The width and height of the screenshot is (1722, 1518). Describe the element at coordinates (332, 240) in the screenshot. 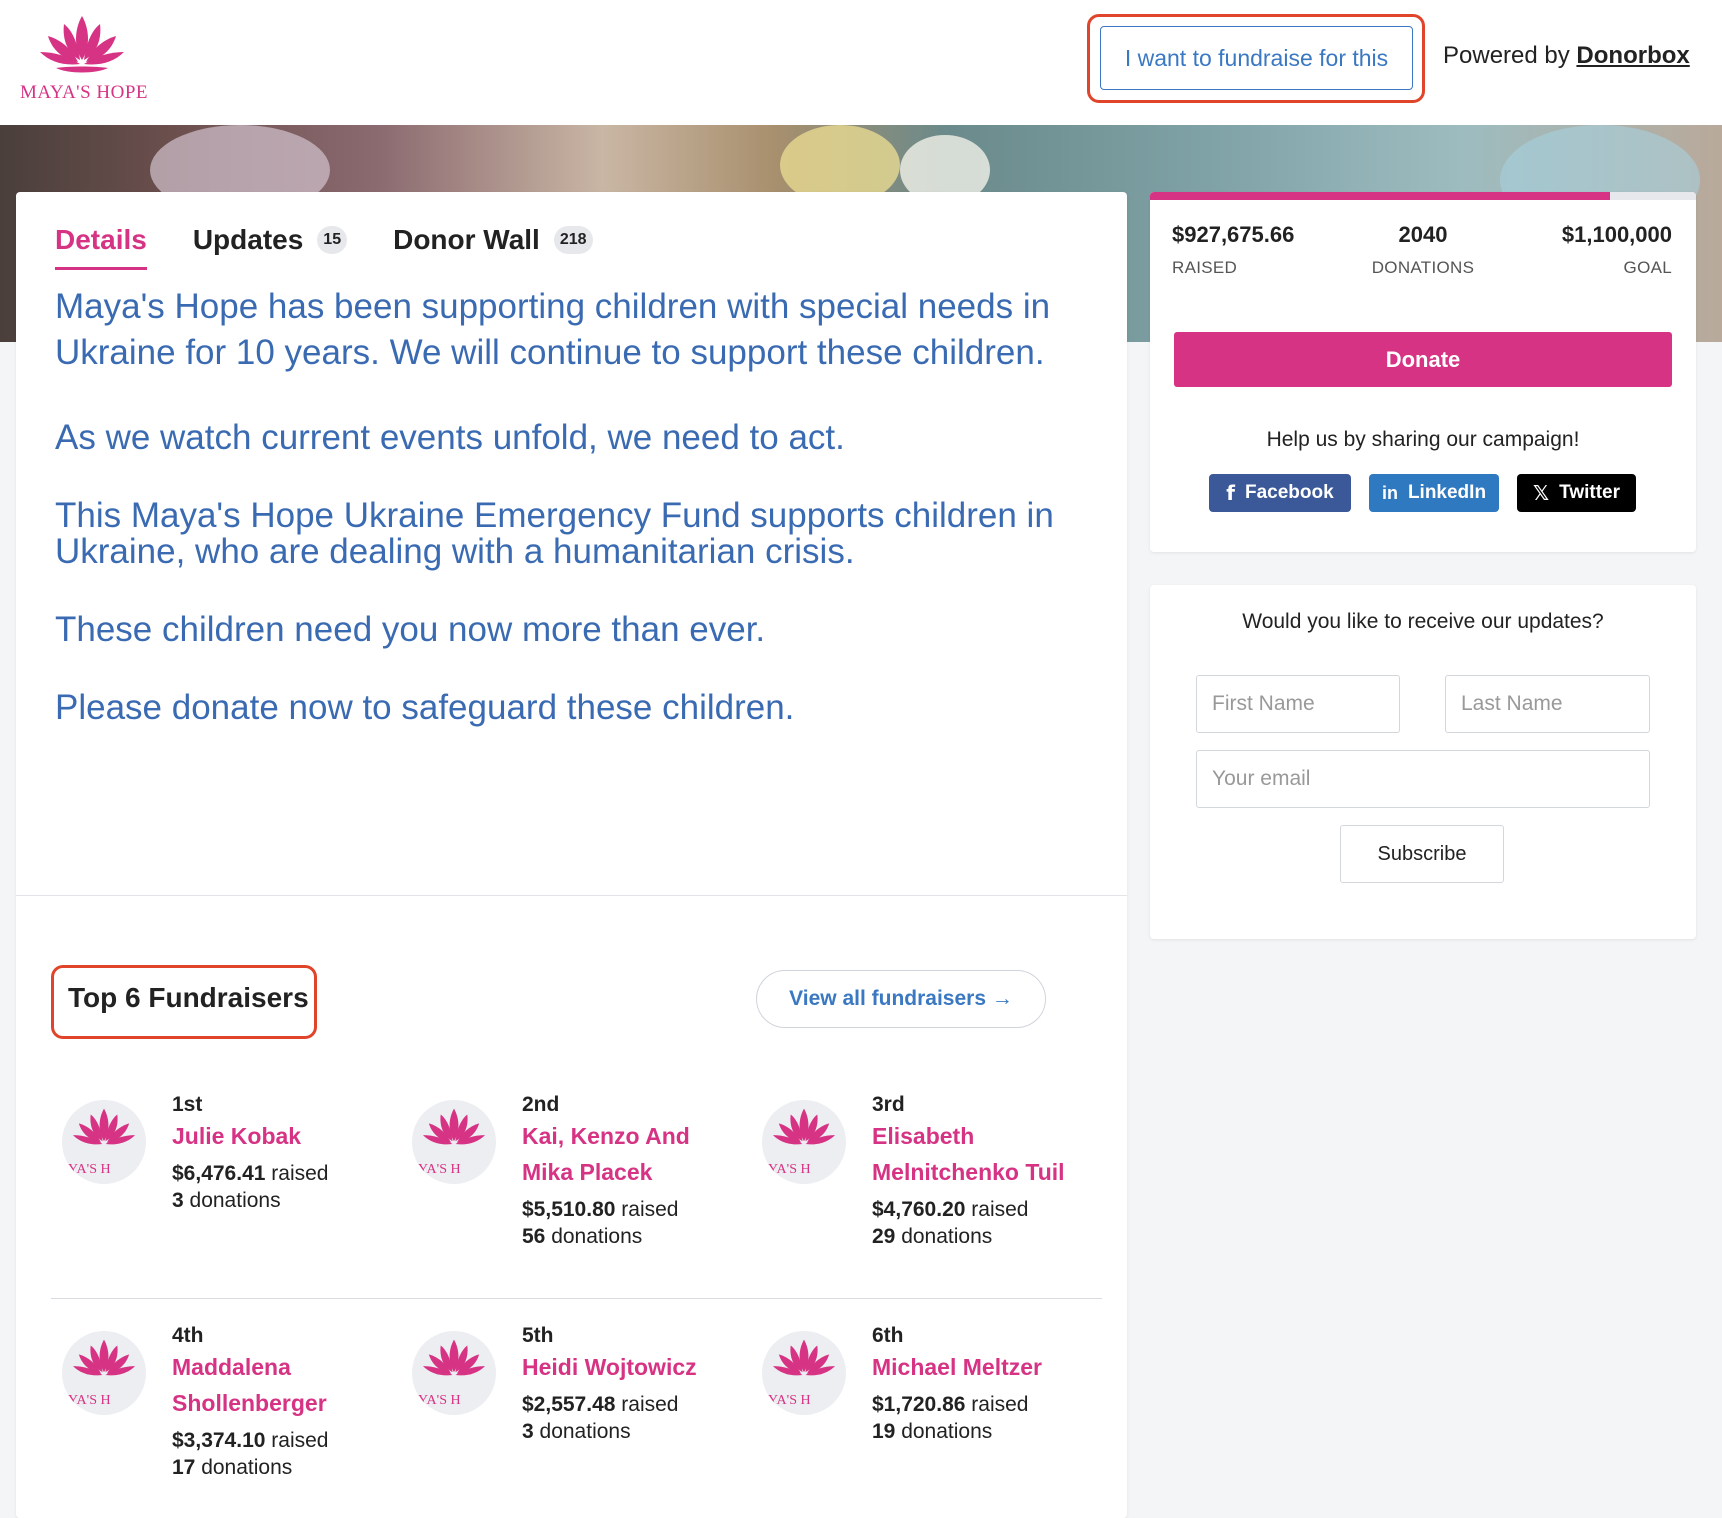

I see `count-badge: 15` at that location.